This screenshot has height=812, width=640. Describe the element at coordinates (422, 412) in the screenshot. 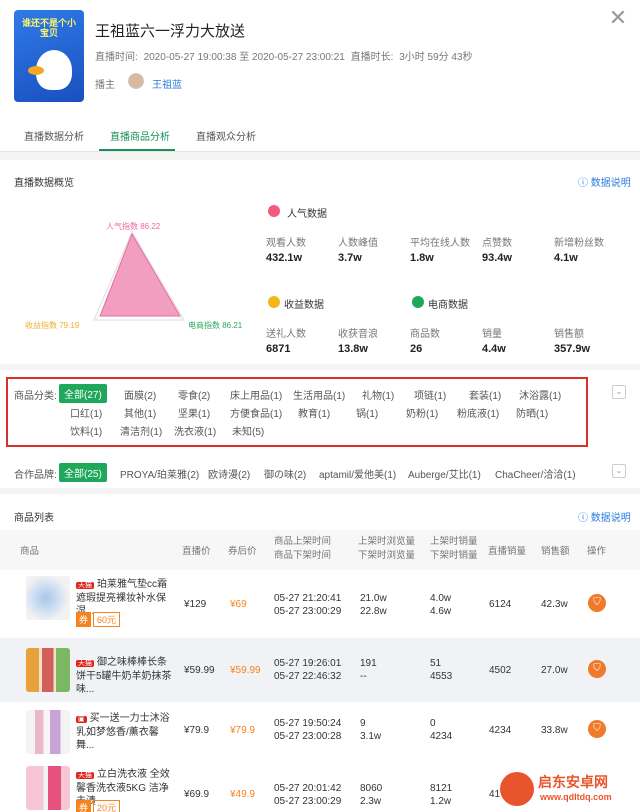

I see `category-chip: 奶粉(1)` at that location.